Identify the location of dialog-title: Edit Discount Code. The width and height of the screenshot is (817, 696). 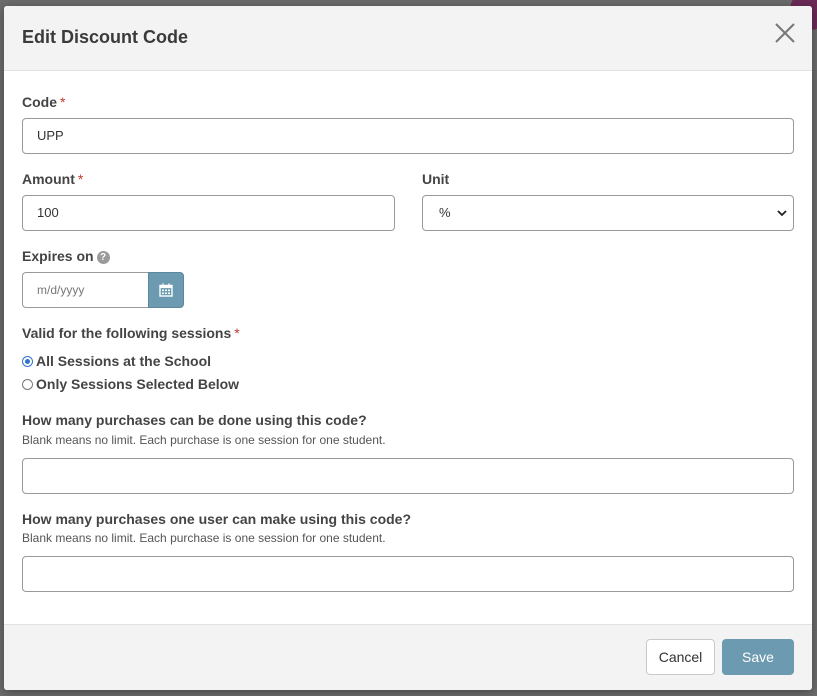
(105, 37).